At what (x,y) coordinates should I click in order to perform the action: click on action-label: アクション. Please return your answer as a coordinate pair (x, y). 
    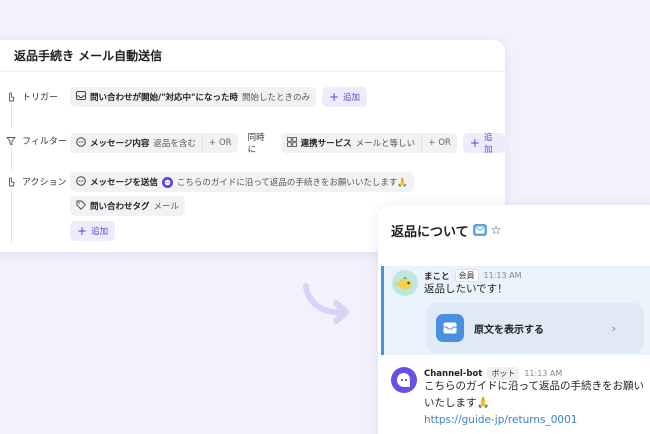
    Looking at the image, I should click on (36, 181).